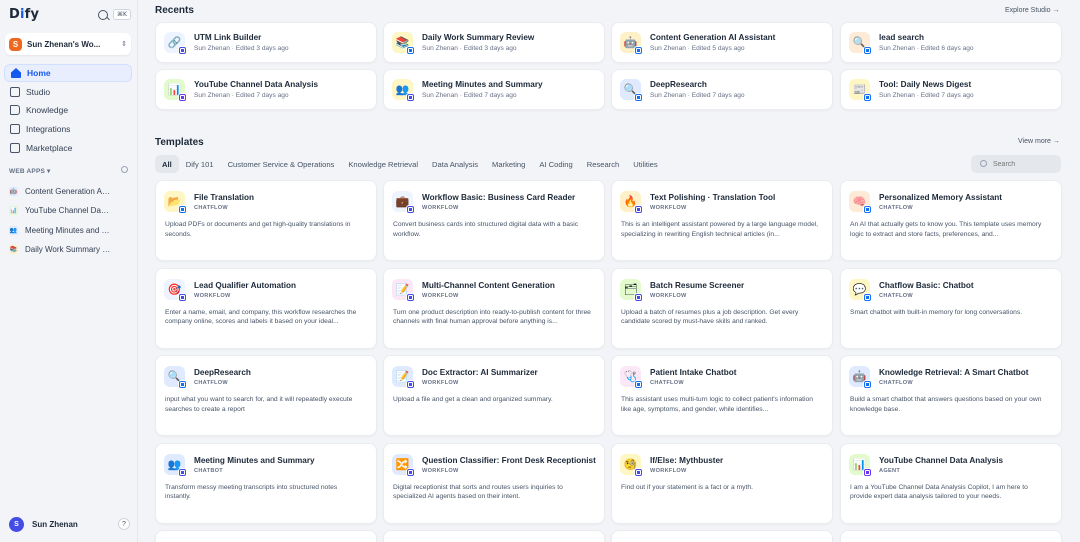 This screenshot has height=542, width=1080. Describe the element at coordinates (941, 460) in the screenshot. I see `template-title: YouTube Channel Data Analysis` at that location.